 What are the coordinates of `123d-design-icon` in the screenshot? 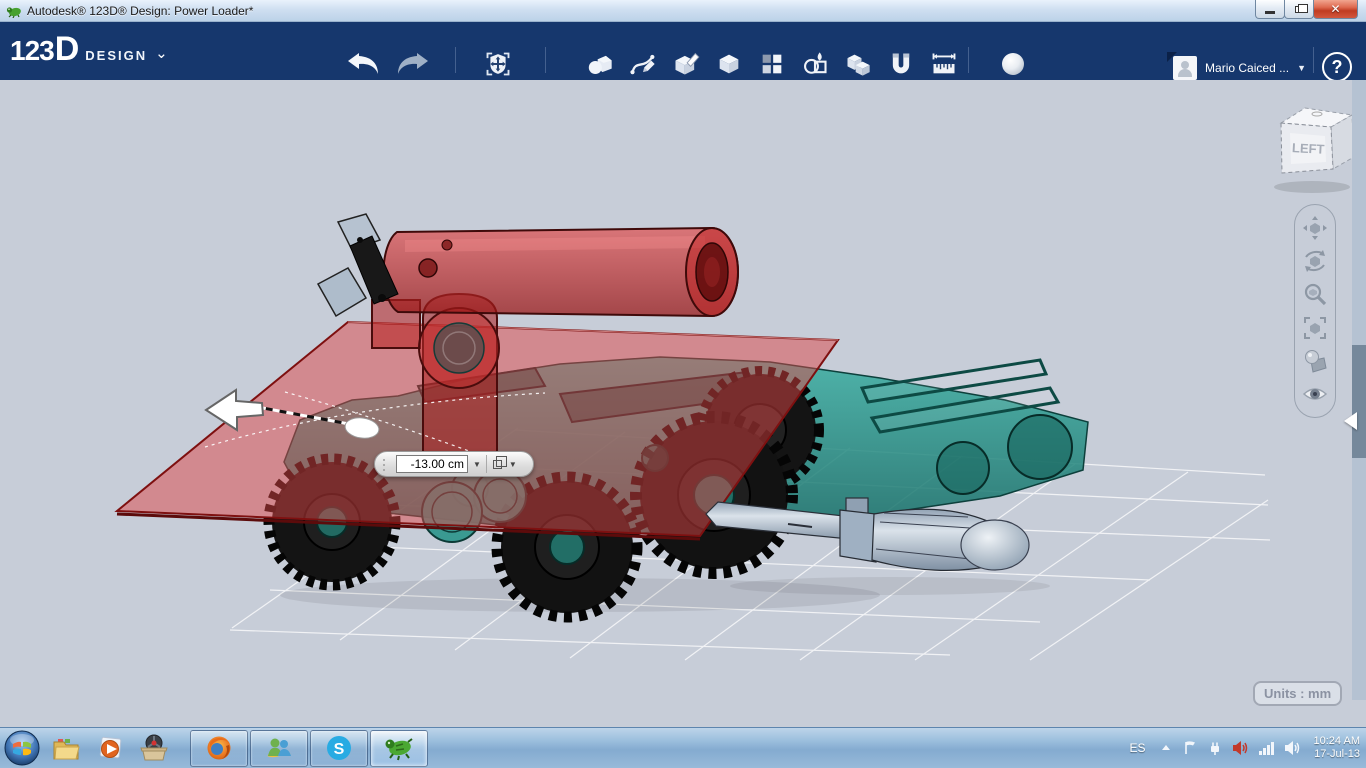 It's located at (399, 749).